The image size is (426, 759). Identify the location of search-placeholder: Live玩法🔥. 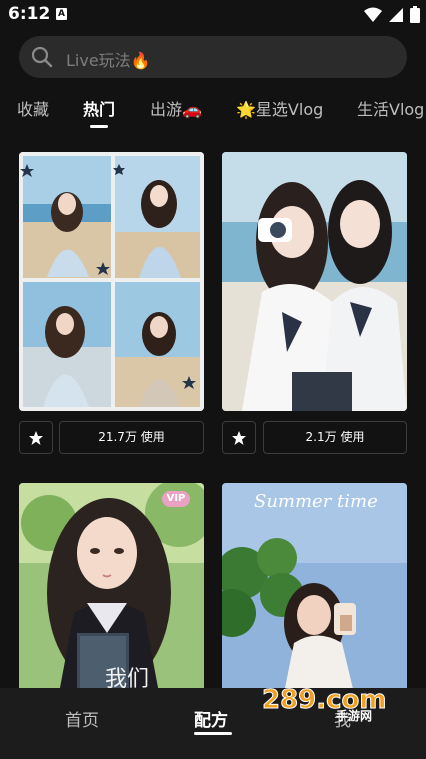
(108, 60).